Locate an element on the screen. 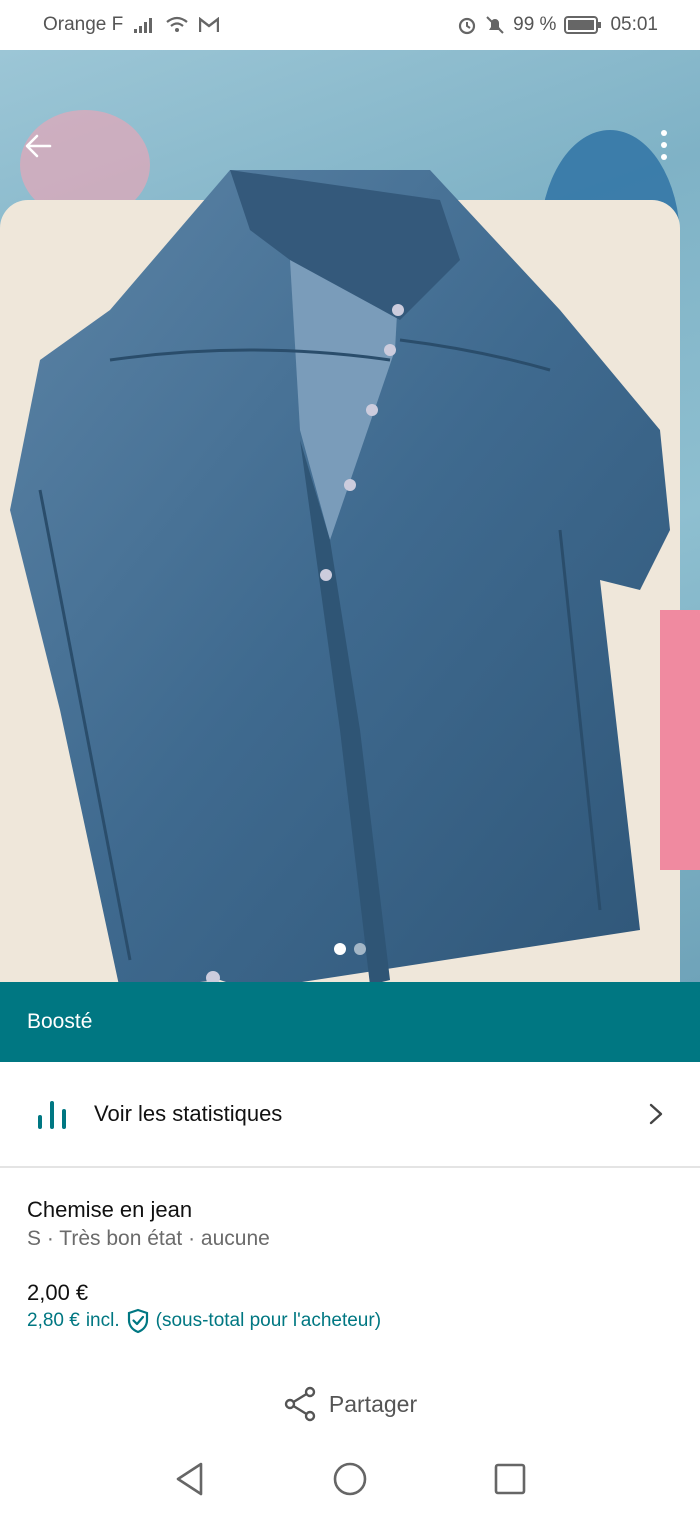 This screenshot has width=700, height=1517. price-incl-amount: 2,80 € is located at coordinates (53, 1320).